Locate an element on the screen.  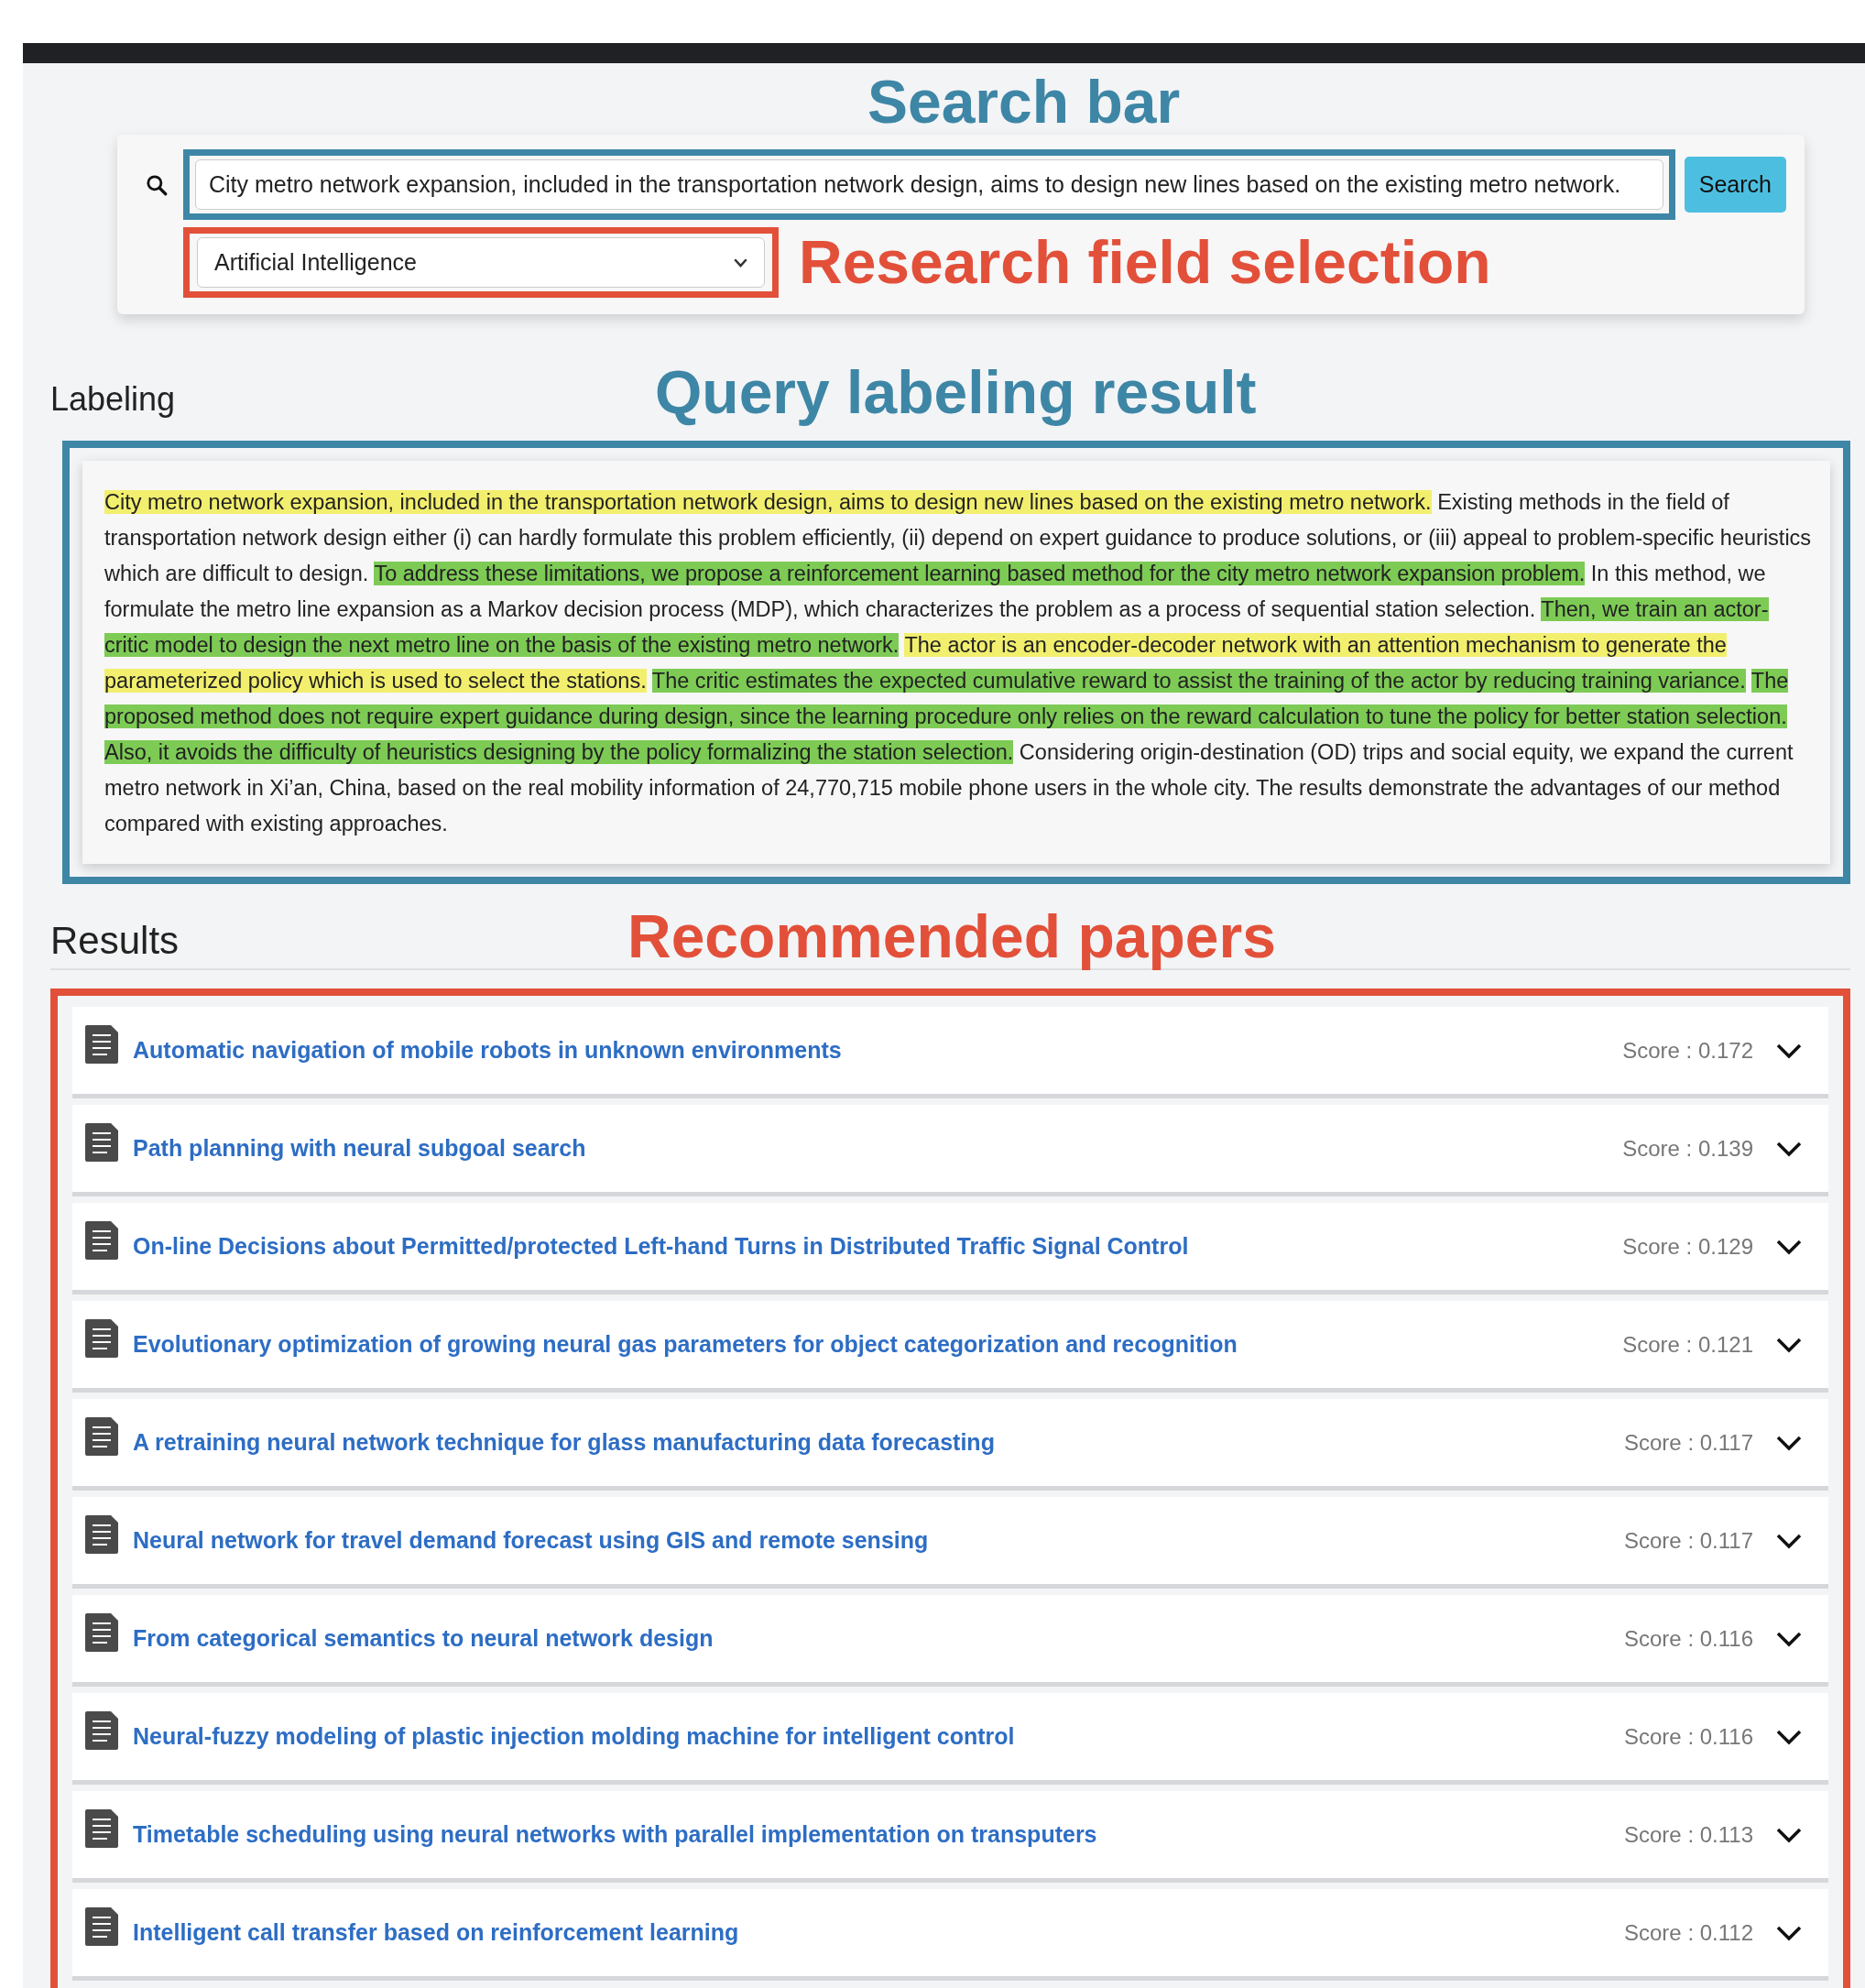
paper-score: Score : 0.129 is located at coordinates (1687, 1246).